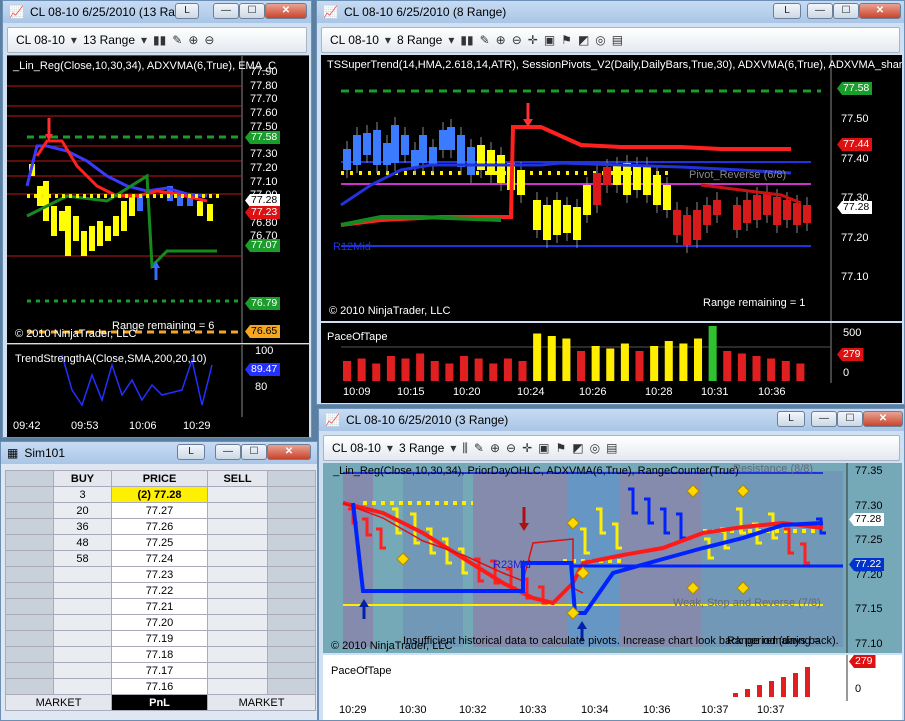 Image resolution: width=905 pixels, height=721 pixels. I want to click on price-cell: 77.17, so click(159, 670).